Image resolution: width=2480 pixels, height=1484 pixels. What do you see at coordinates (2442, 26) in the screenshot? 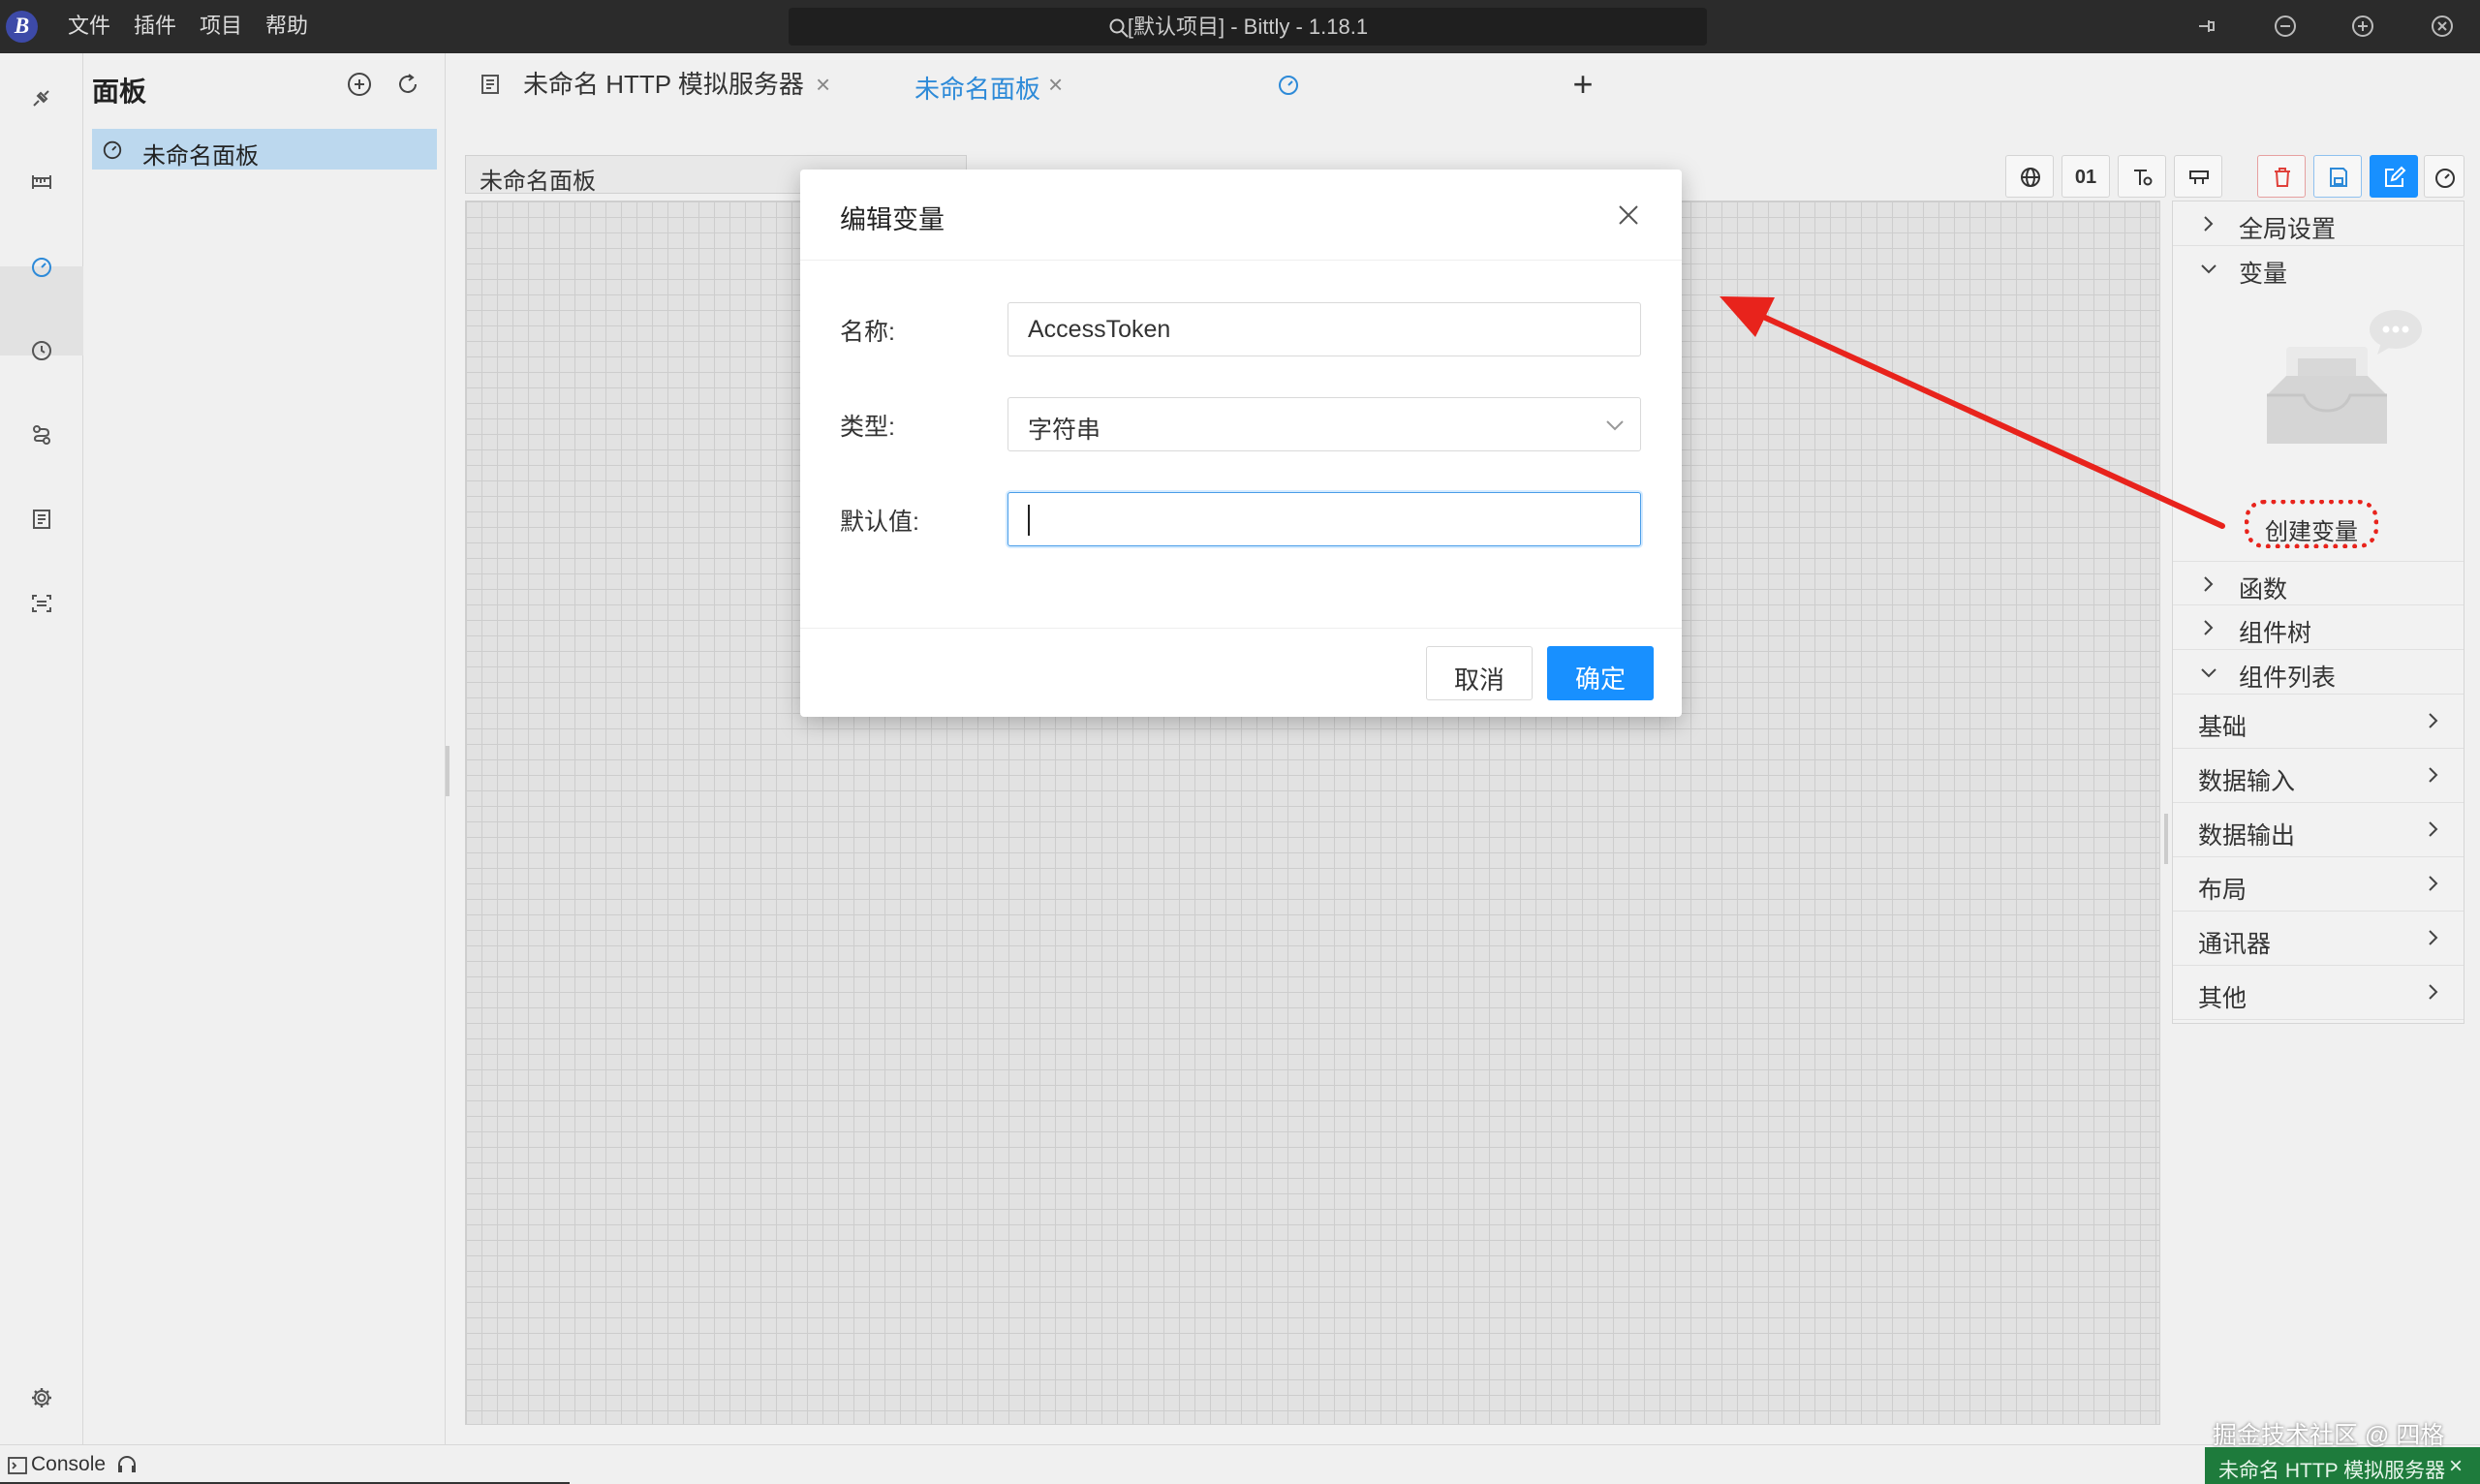
I see `close-window-icon` at bounding box center [2442, 26].